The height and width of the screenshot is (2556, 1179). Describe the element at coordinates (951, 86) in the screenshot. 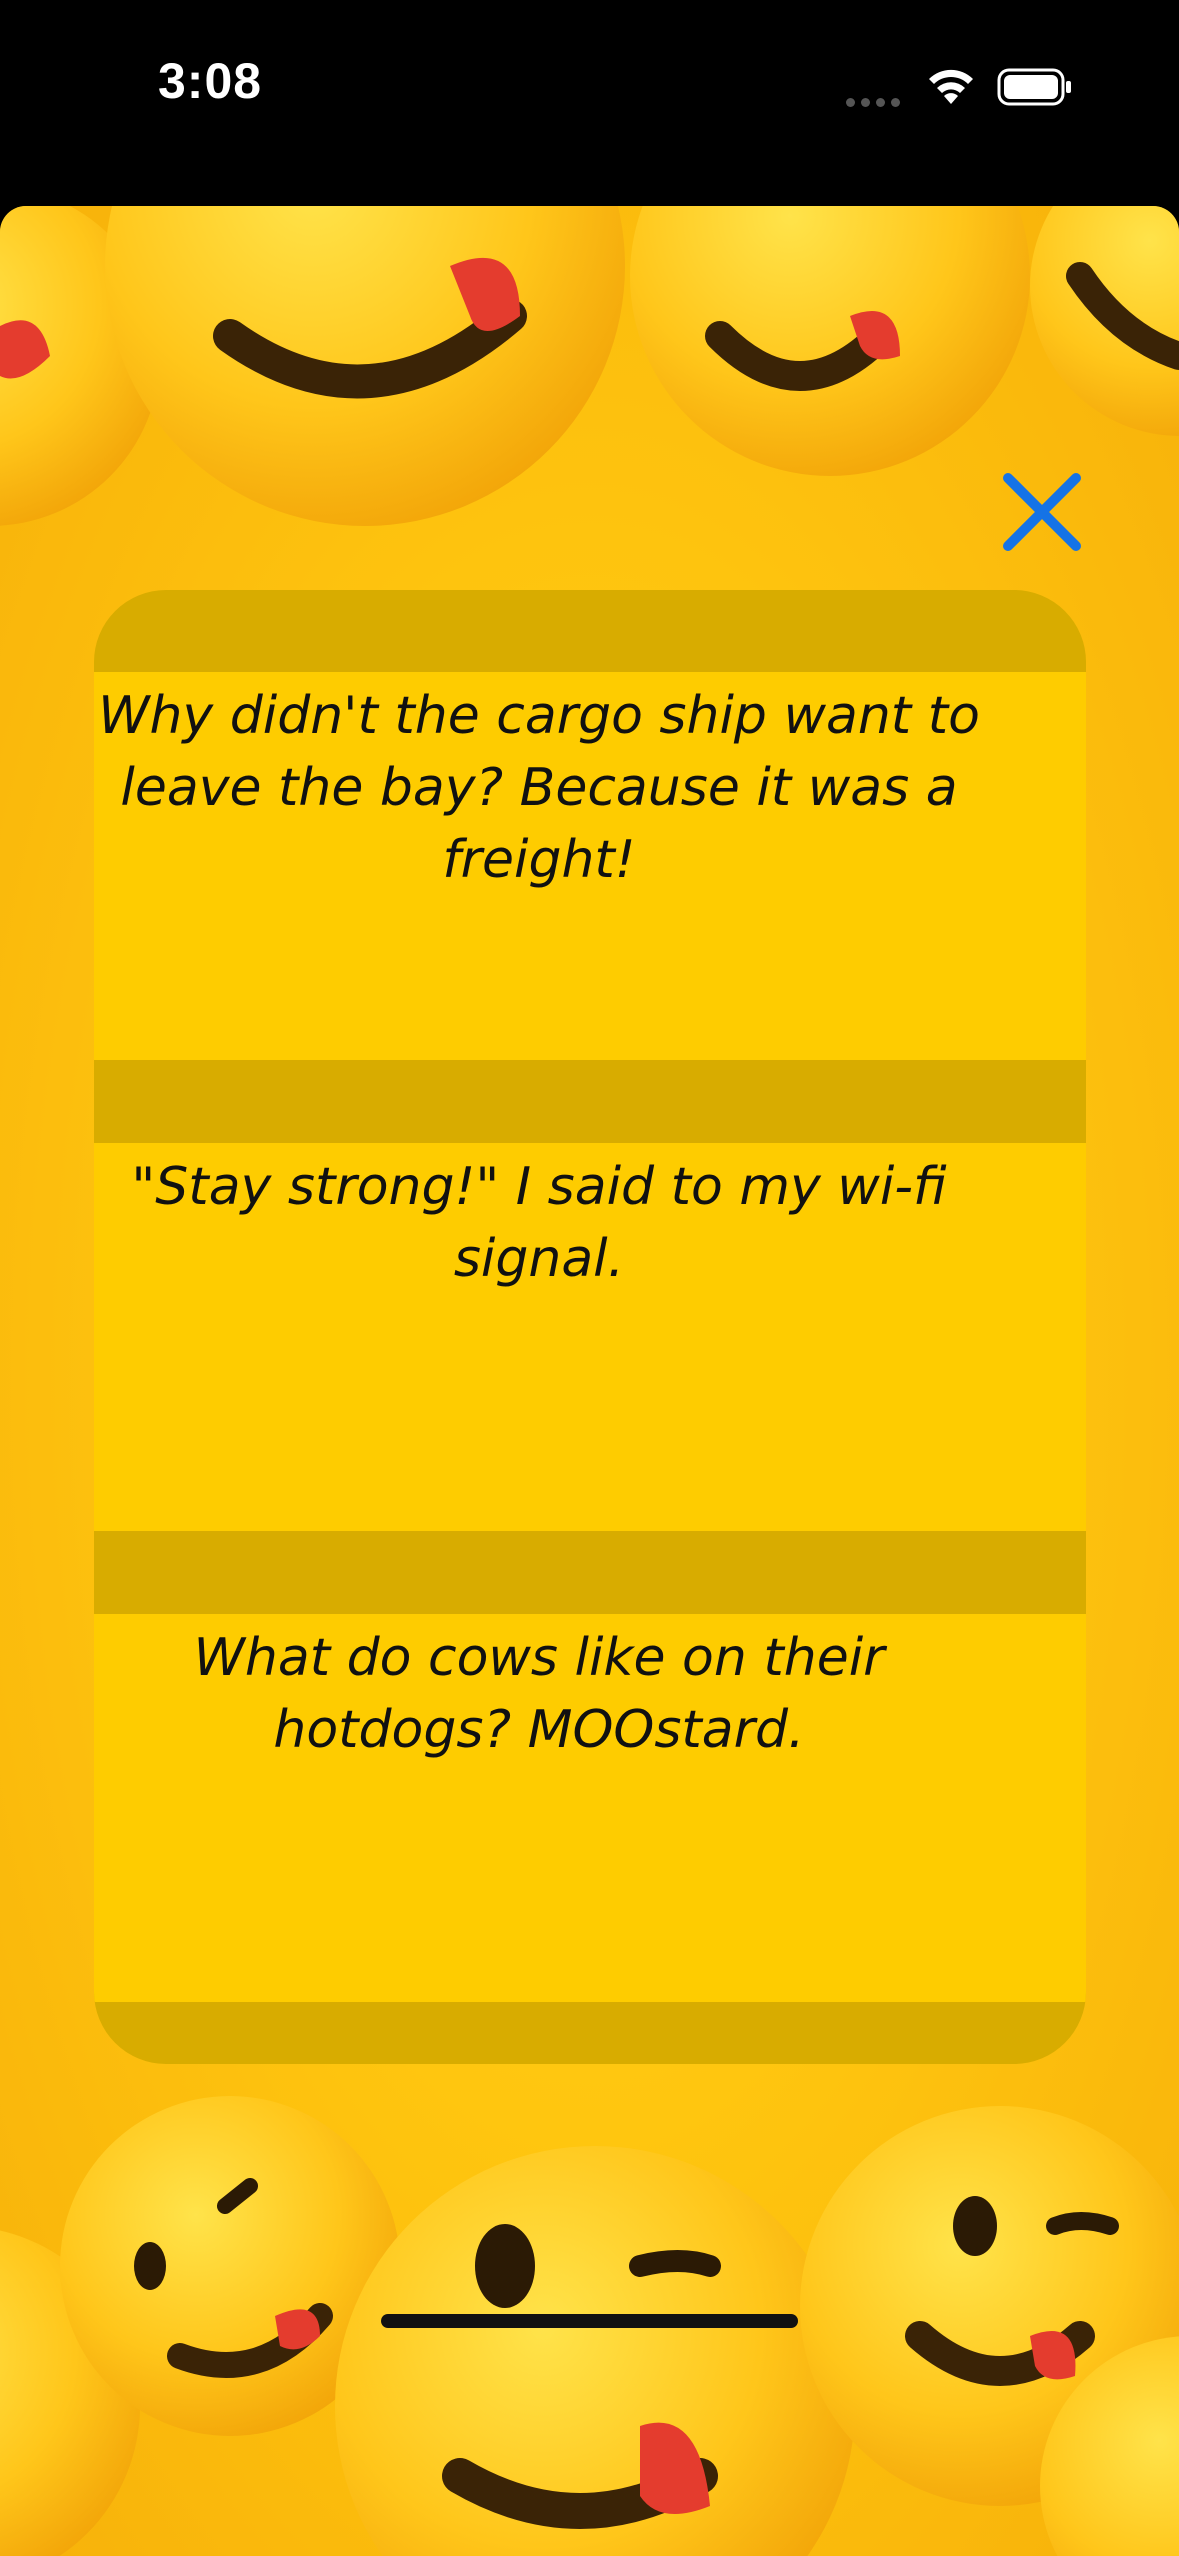

I see `wifi-icon` at that location.